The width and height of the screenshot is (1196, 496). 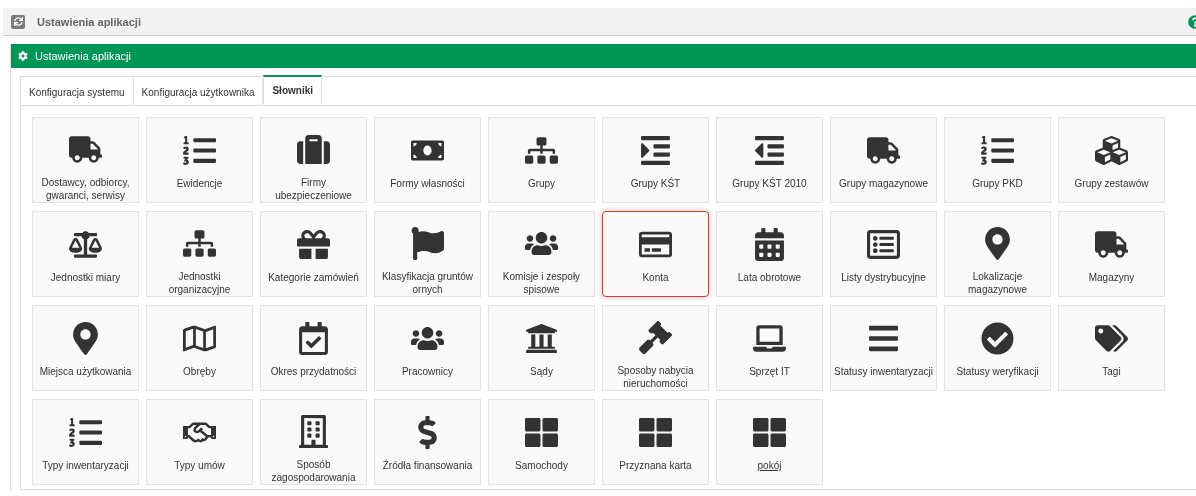 What do you see at coordinates (199, 254) in the screenshot?
I see `dictionary-tile: Jednostki organizacyjne` at bounding box center [199, 254].